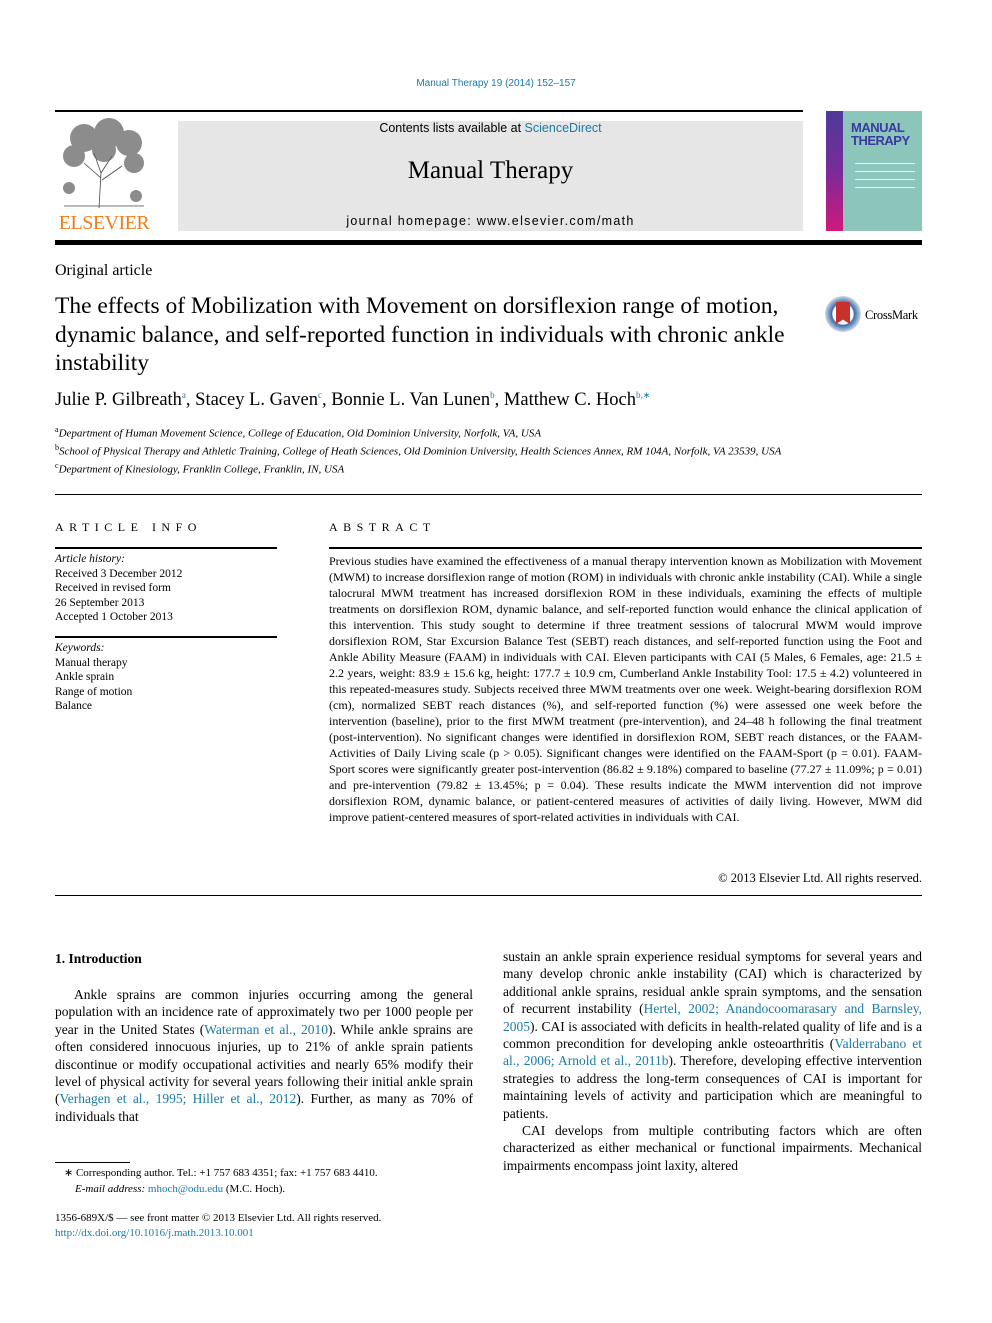  Describe the element at coordinates (490, 221) in the screenshot. I see `journal-homepage-link: journal homepage: www.elsevier.com/math` at that location.